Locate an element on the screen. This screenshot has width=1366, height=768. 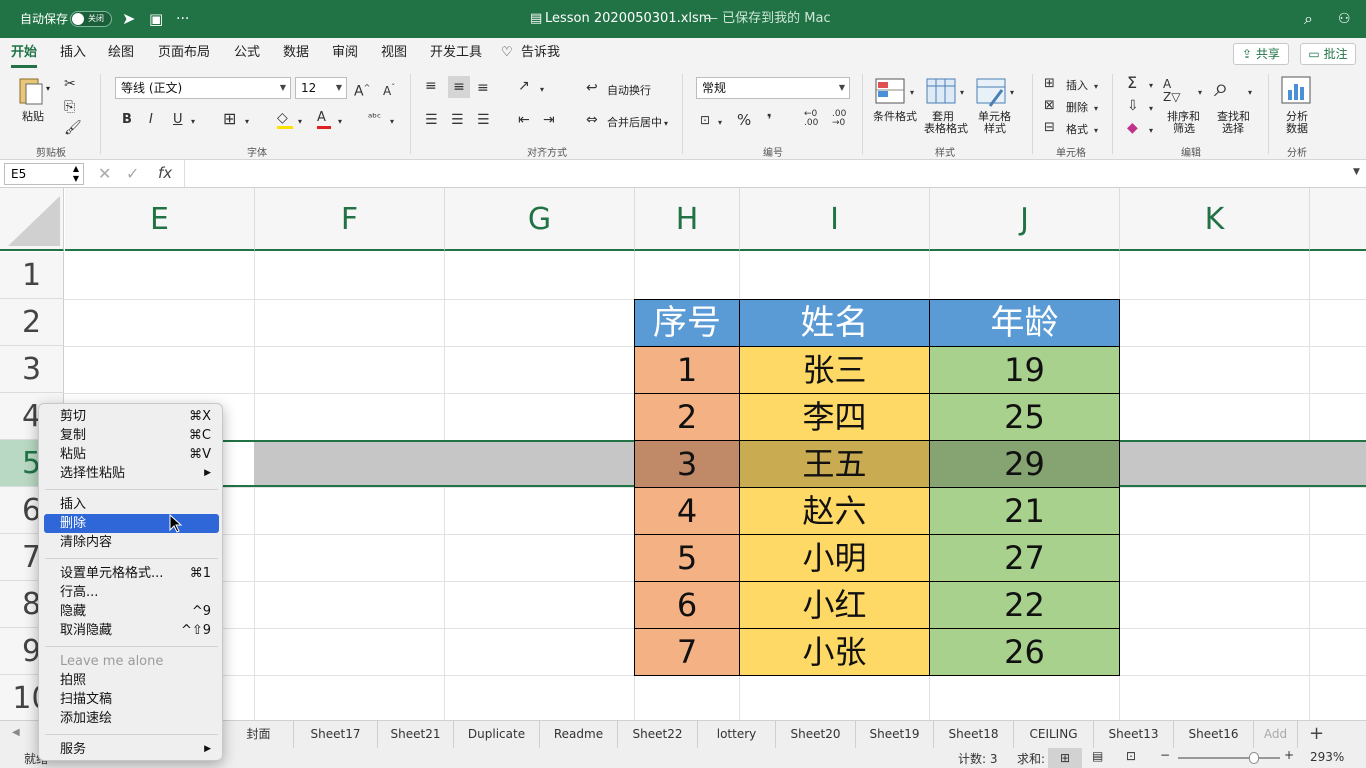
delete-cells-button: 删除 is located at coordinates (1077, 107).